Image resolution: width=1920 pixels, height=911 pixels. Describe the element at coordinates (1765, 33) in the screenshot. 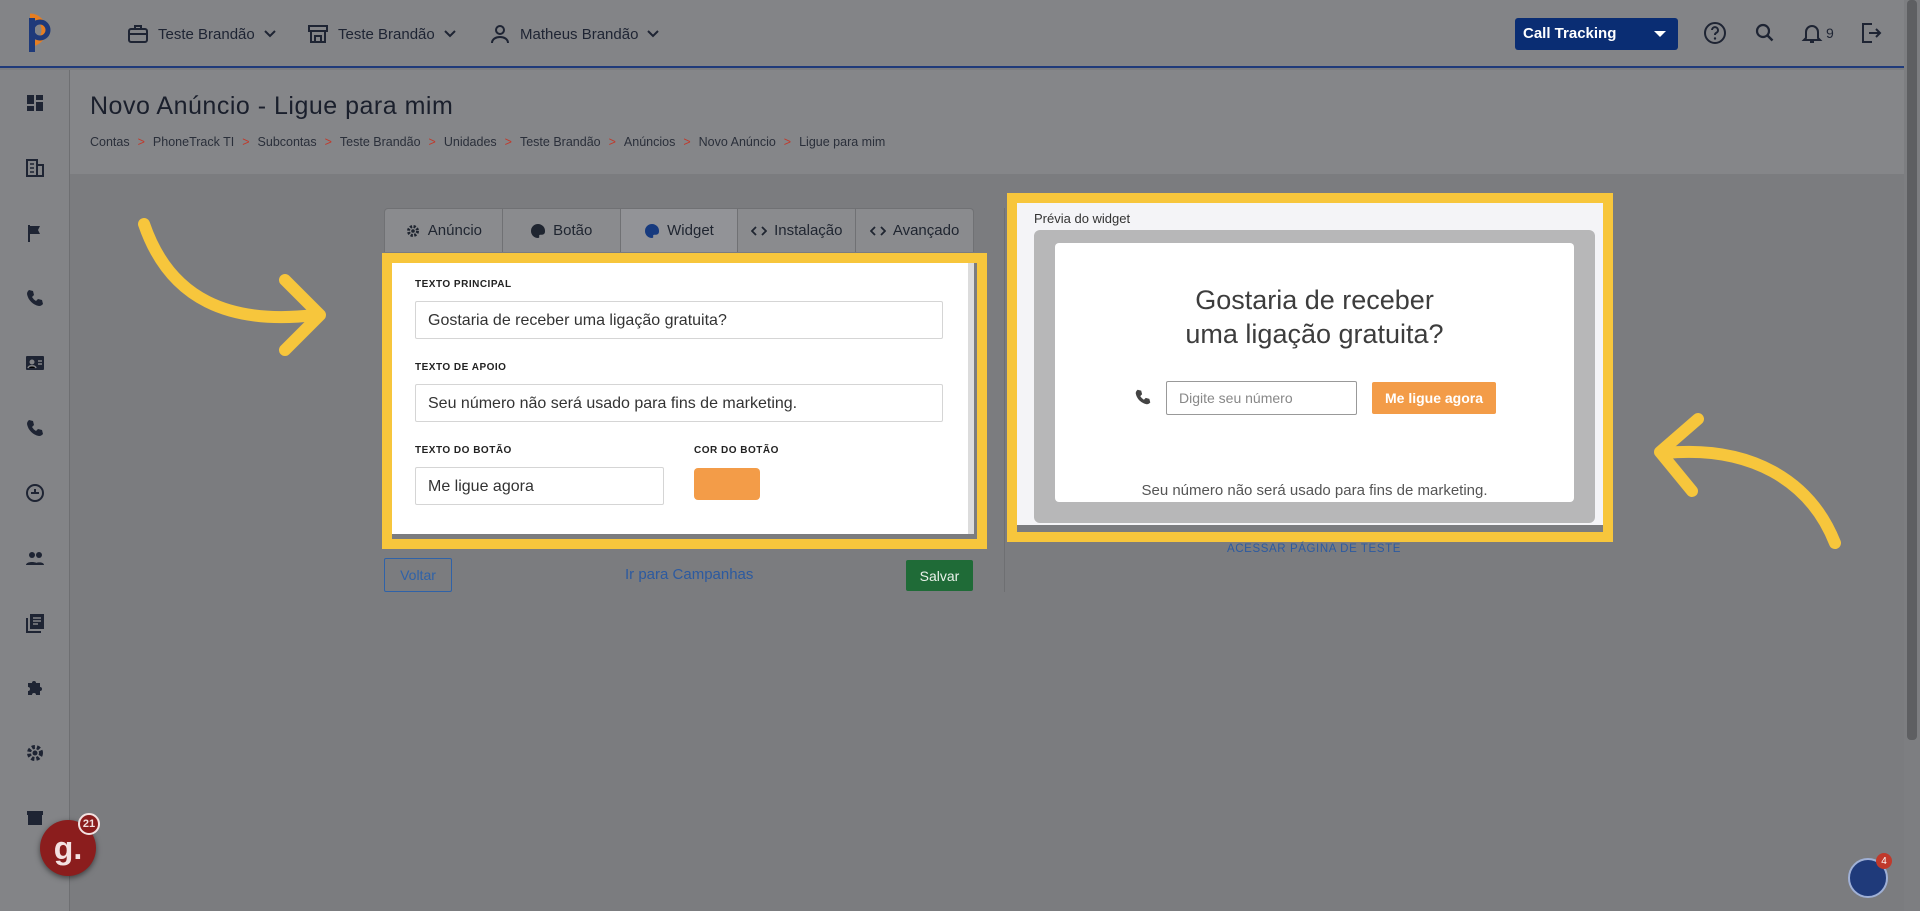

I see `search-icon` at that location.